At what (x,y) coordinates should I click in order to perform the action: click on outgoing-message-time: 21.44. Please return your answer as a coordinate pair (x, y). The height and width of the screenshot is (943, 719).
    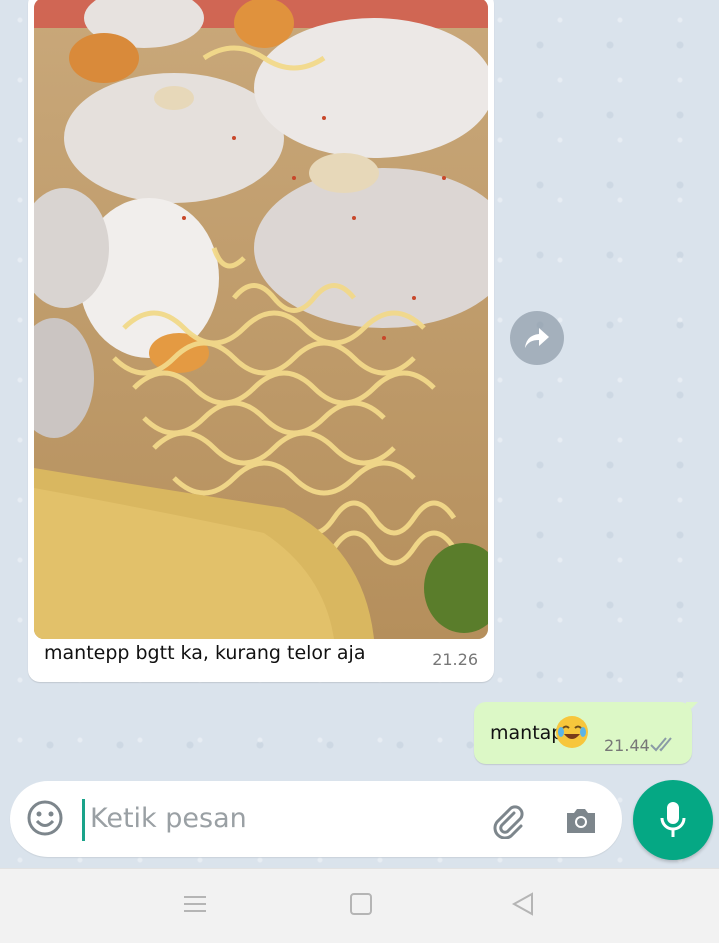
    Looking at the image, I should click on (627, 745).